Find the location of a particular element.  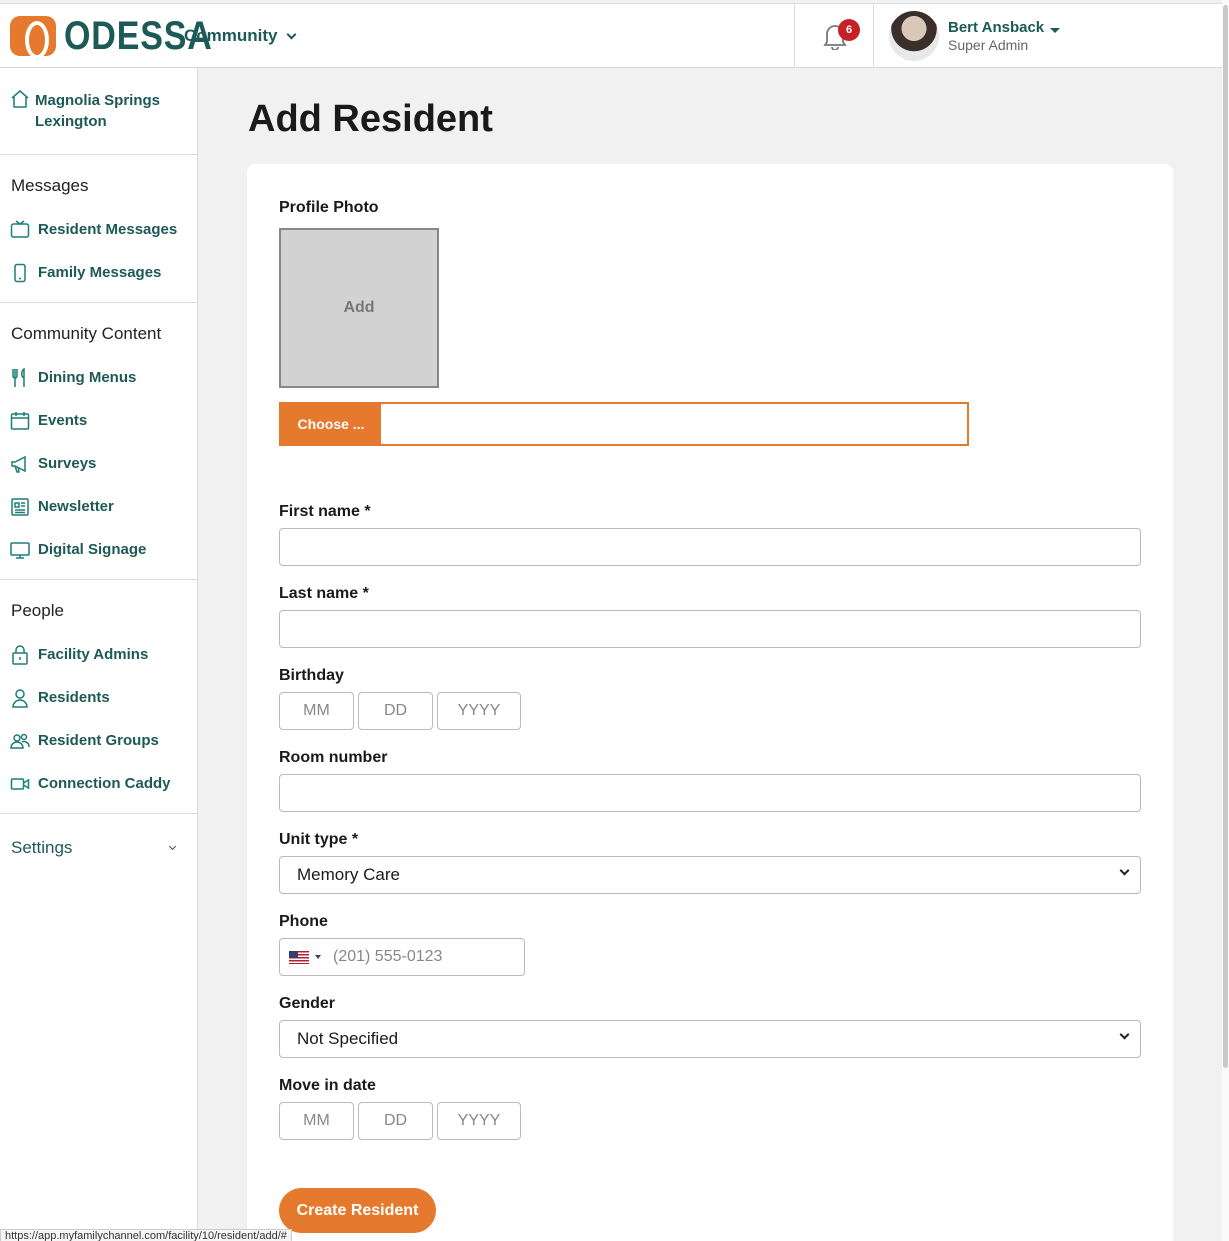

sidebar-item-label: Family Messages is located at coordinates (100, 272).